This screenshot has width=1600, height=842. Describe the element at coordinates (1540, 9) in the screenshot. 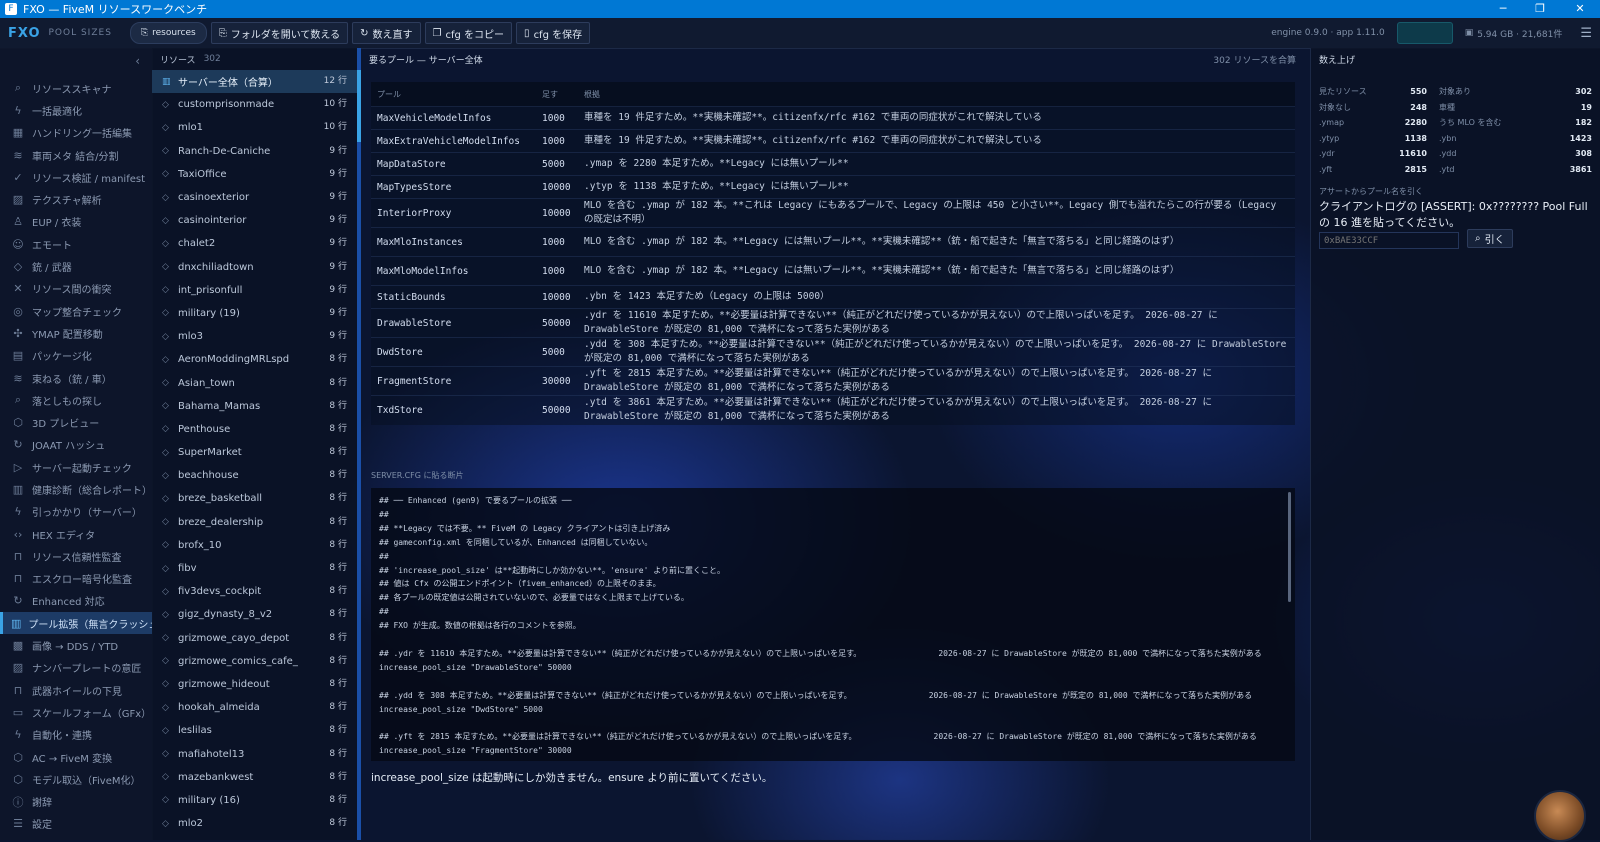

I see `restore-icon: ❐` at that location.